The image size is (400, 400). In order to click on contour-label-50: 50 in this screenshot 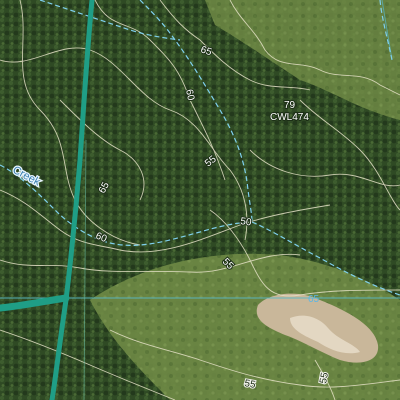, I will do `click(246, 222)`.